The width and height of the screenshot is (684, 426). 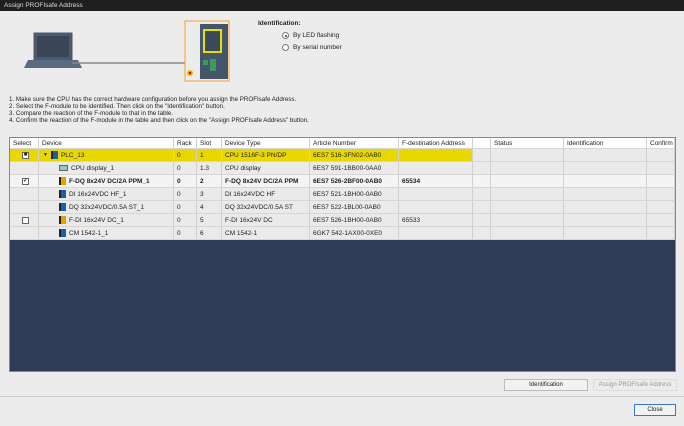 I want to click on cell-type: CM 1542-1, so click(x=266, y=233).